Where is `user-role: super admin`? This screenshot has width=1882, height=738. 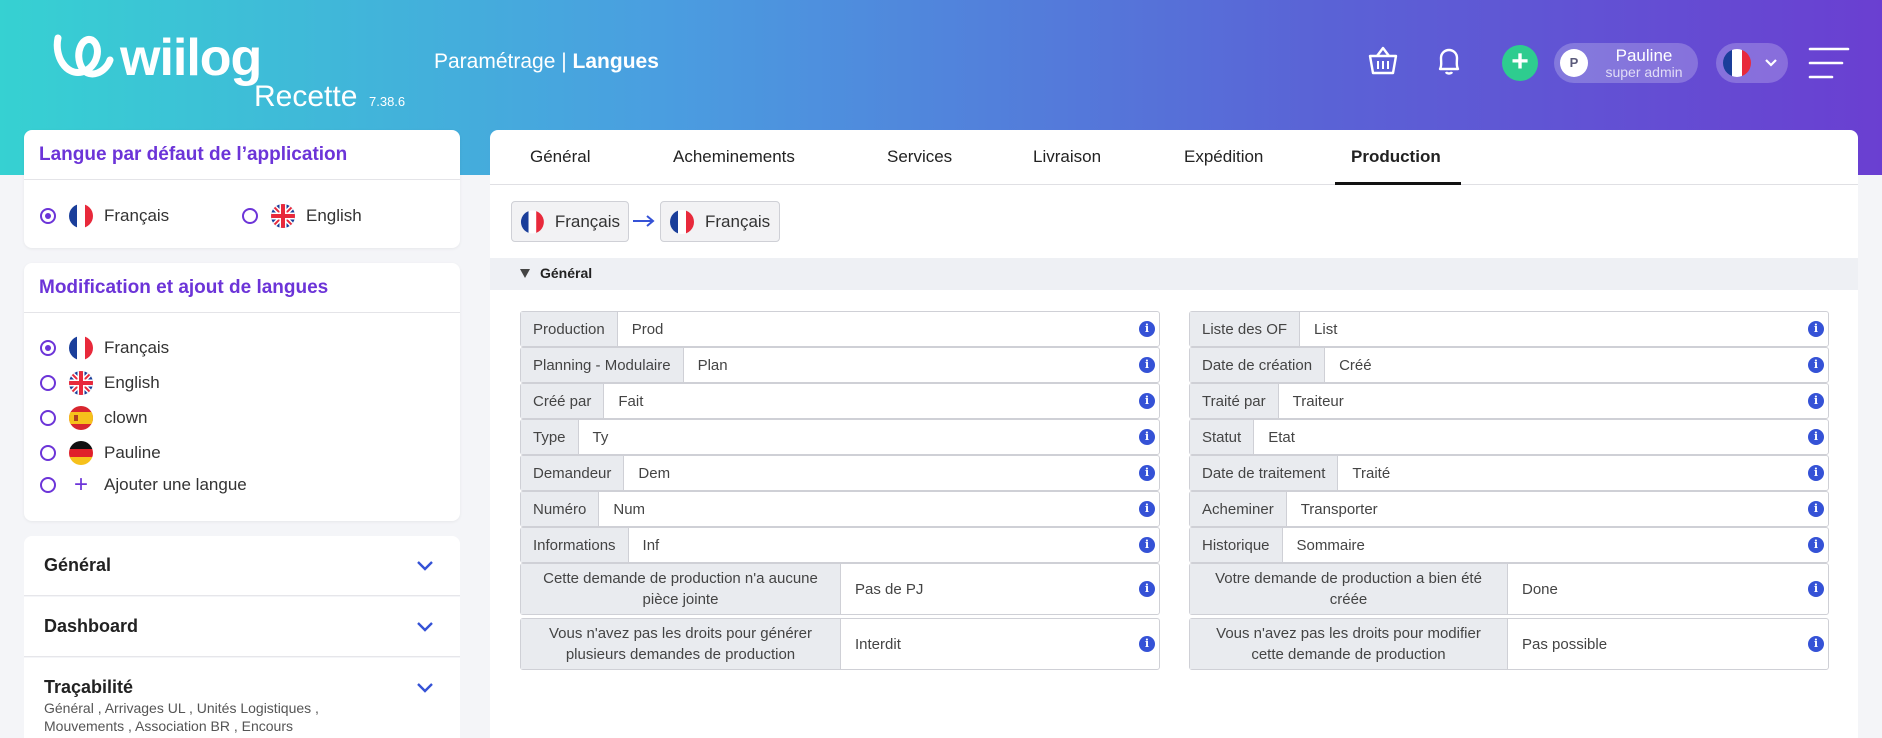 user-role: super admin is located at coordinates (1644, 72).